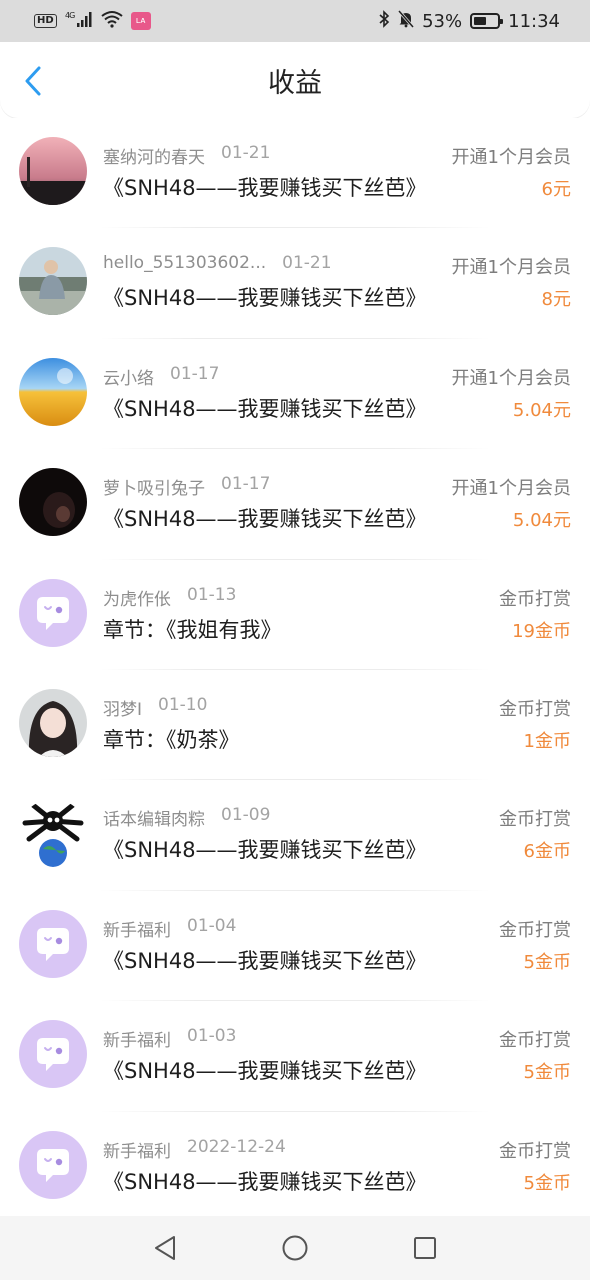  I want to click on recents-square-icon, so click(425, 1248).